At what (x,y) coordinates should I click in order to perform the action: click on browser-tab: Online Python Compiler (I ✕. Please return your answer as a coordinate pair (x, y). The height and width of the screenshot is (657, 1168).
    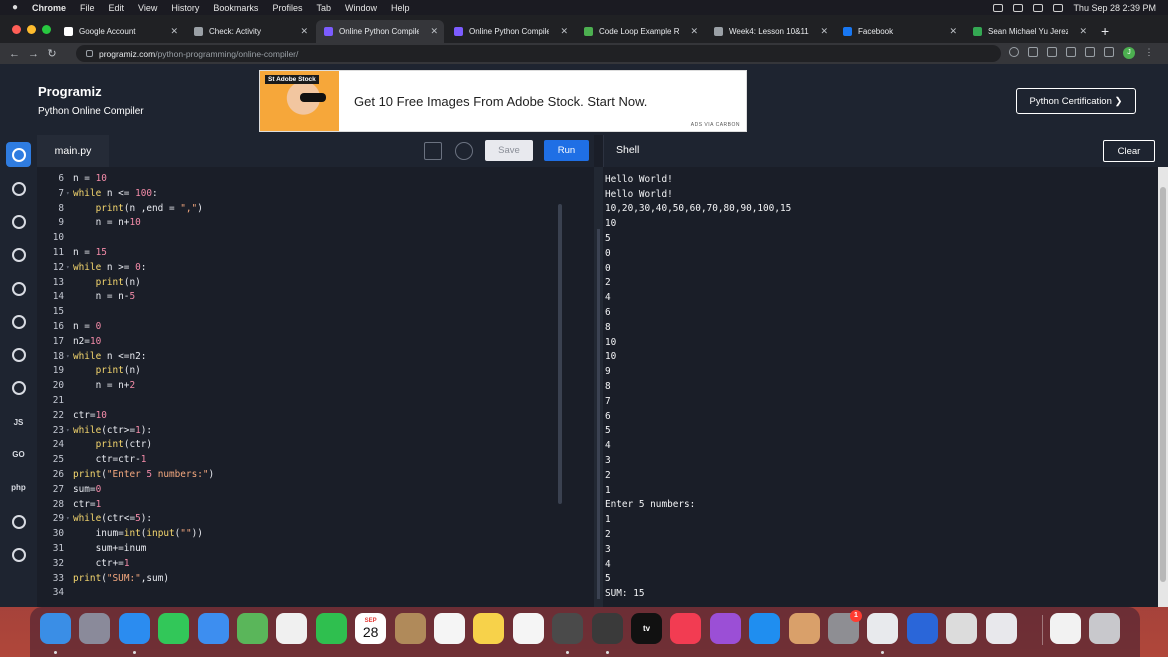
    Looking at the image, I should click on (510, 31).